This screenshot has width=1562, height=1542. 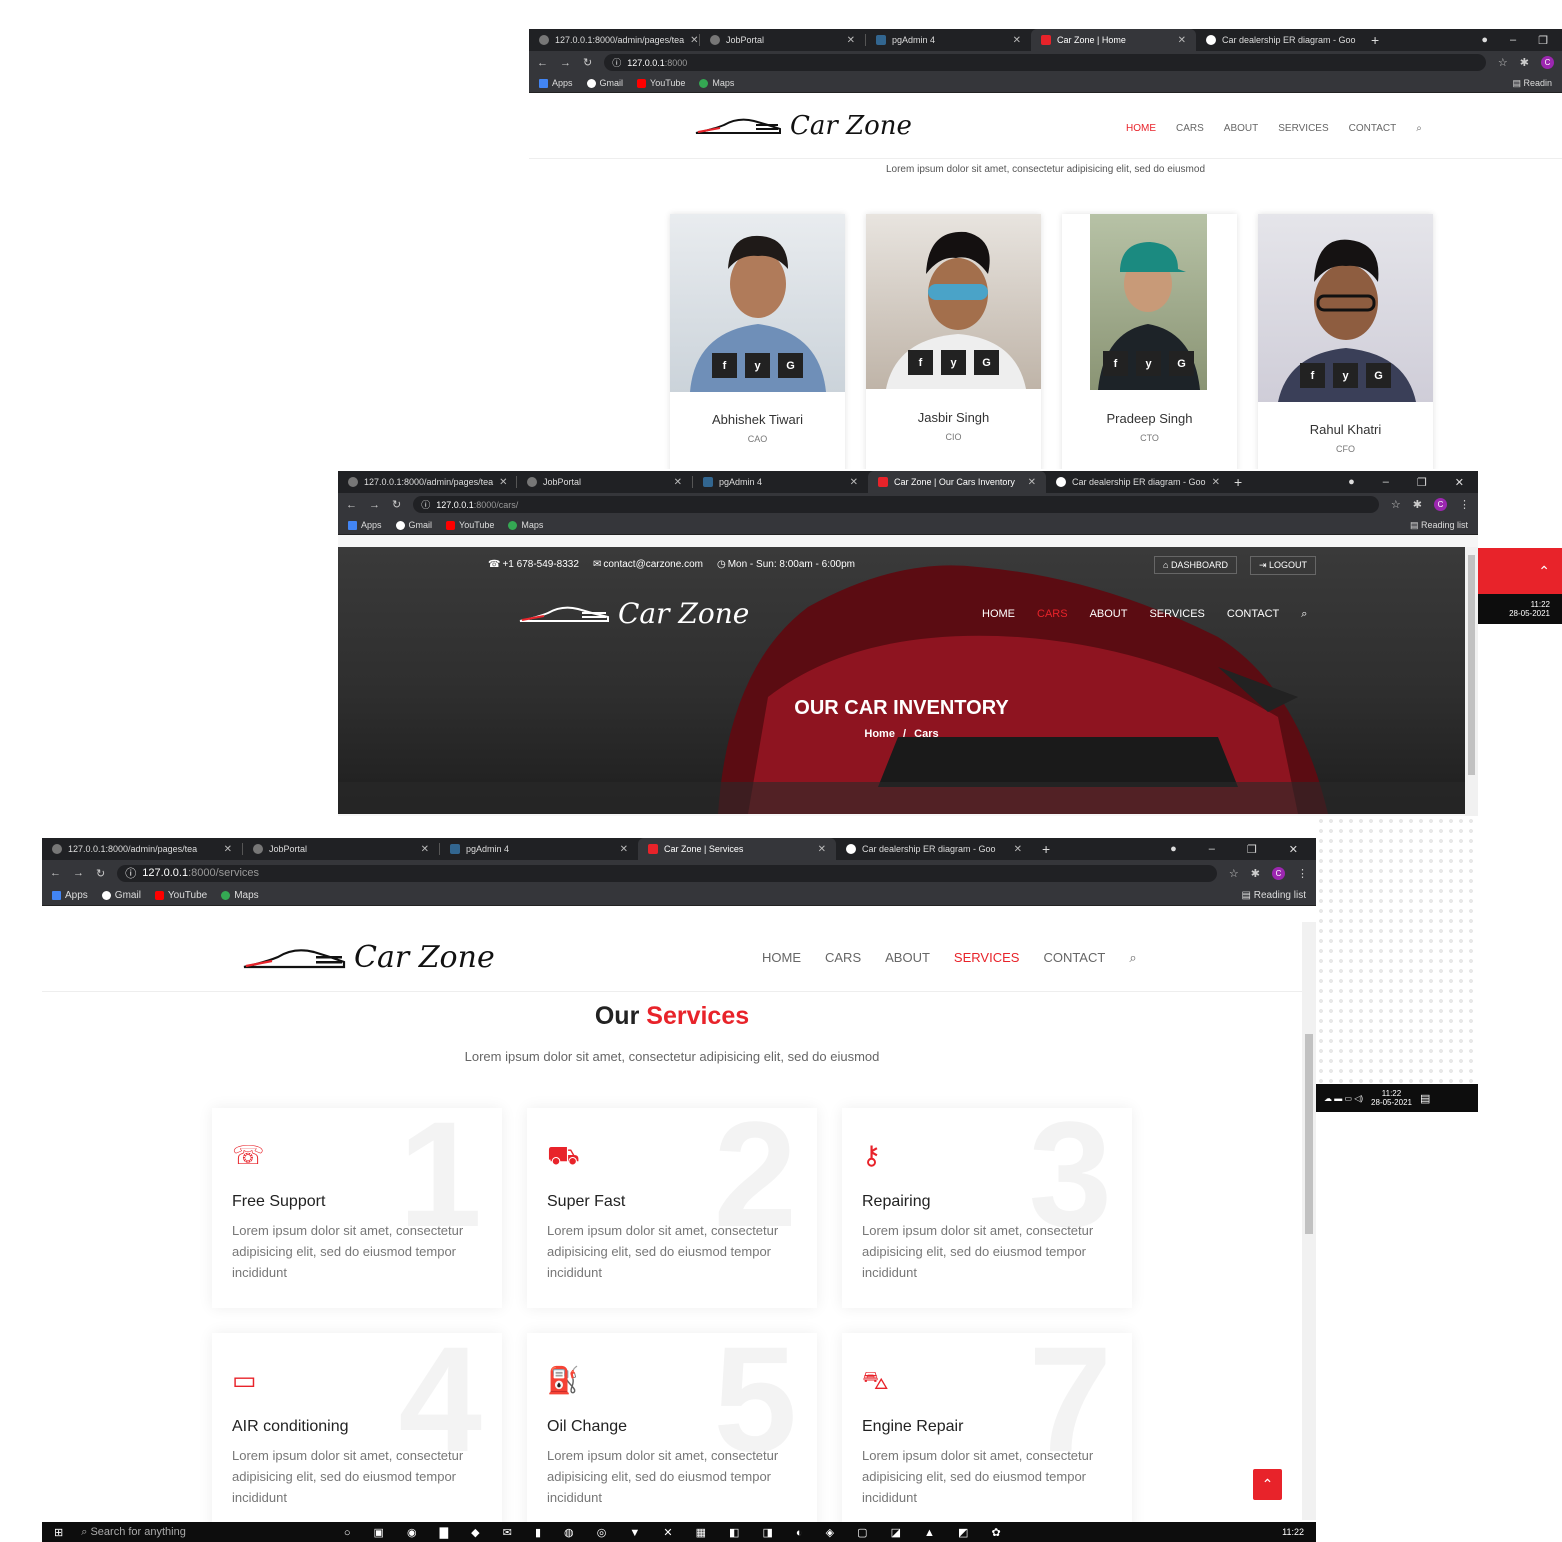 What do you see at coordinates (957, 482) in the screenshot?
I see `tab-carzone-cars: Car Zone | Our Cars Inventory ✕` at bounding box center [957, 482].